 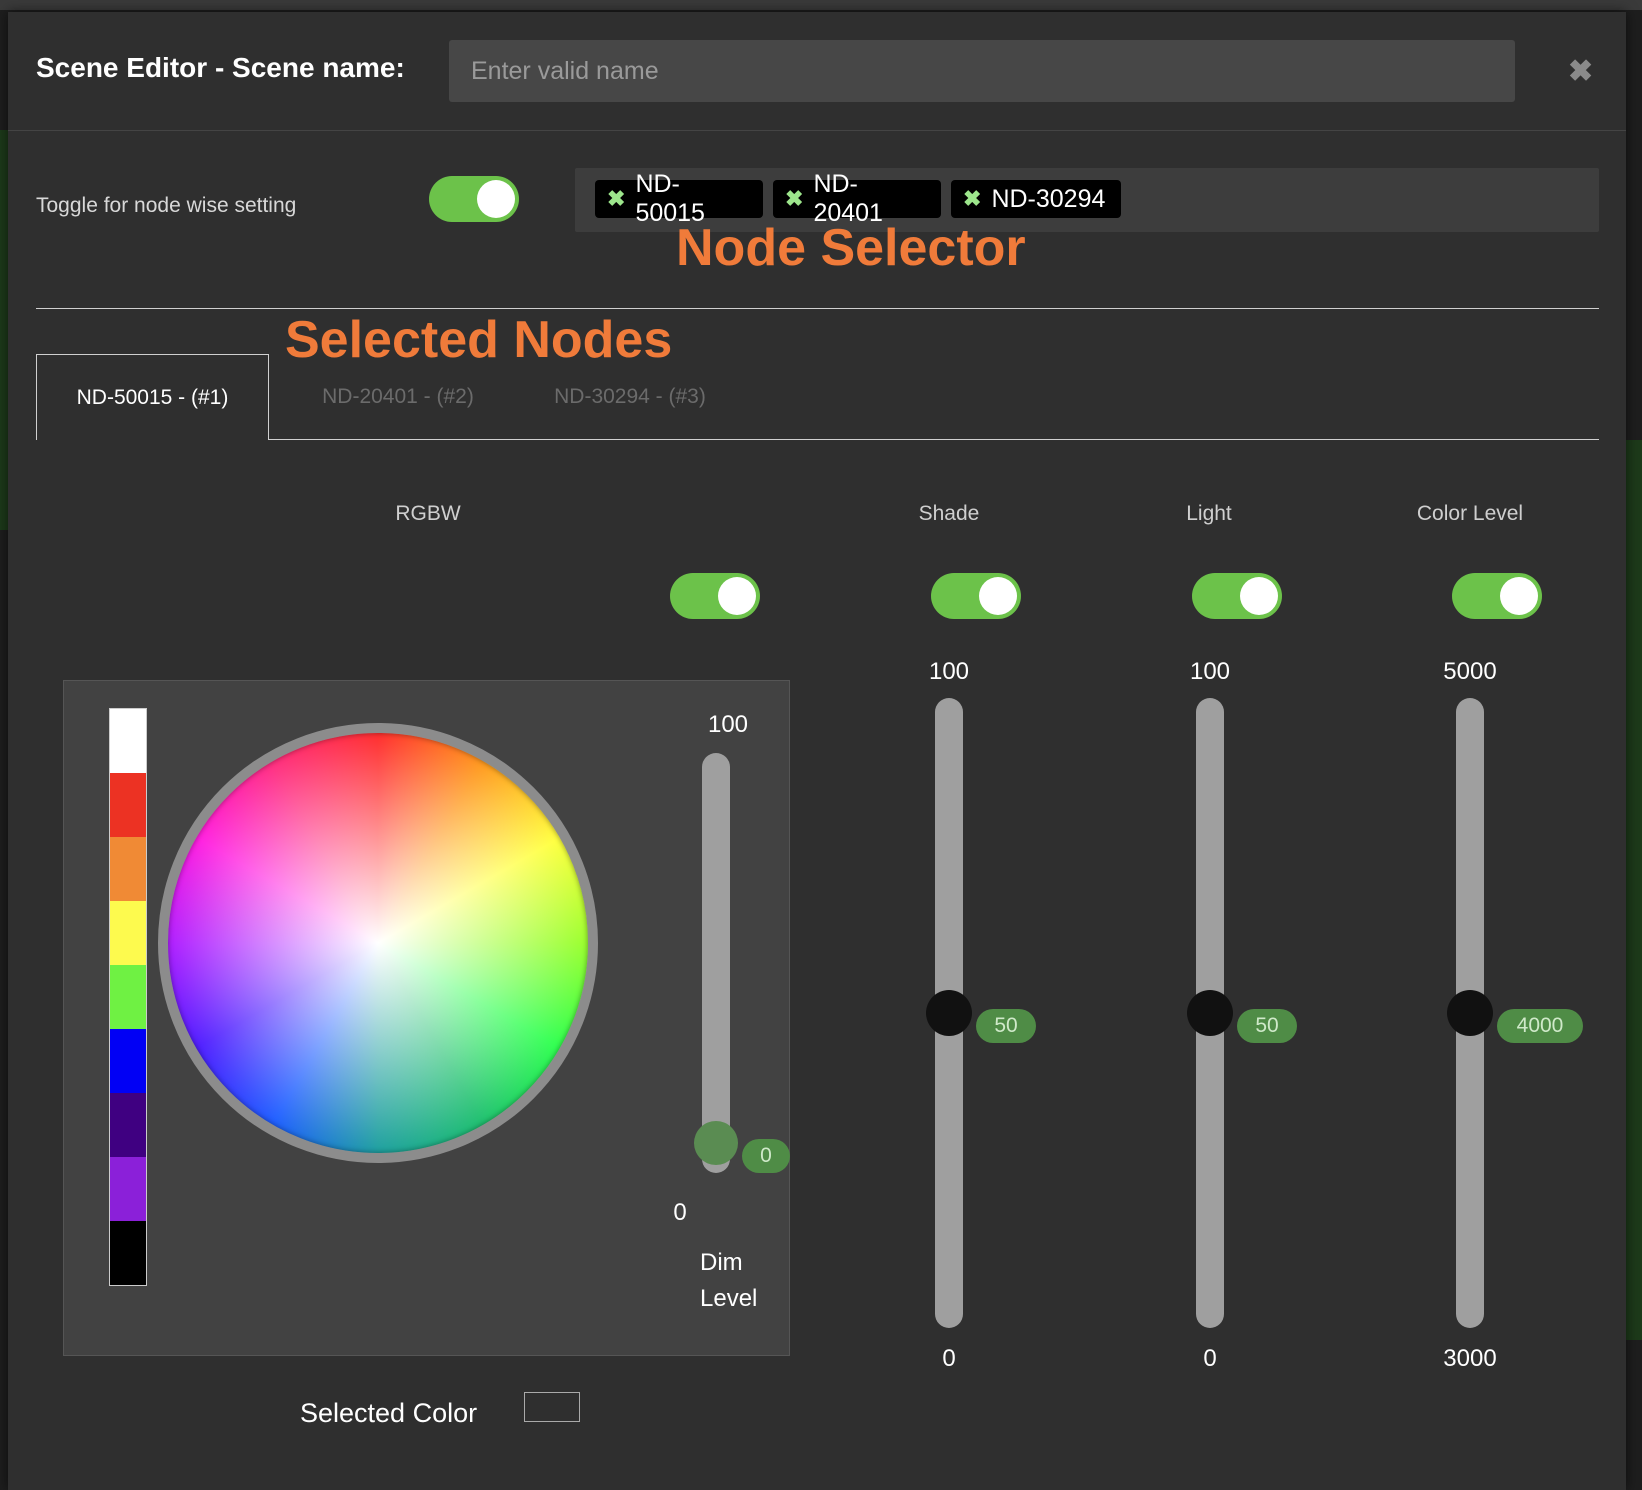 I want to click on color-level-toggle, so click(x=1497, y=596).